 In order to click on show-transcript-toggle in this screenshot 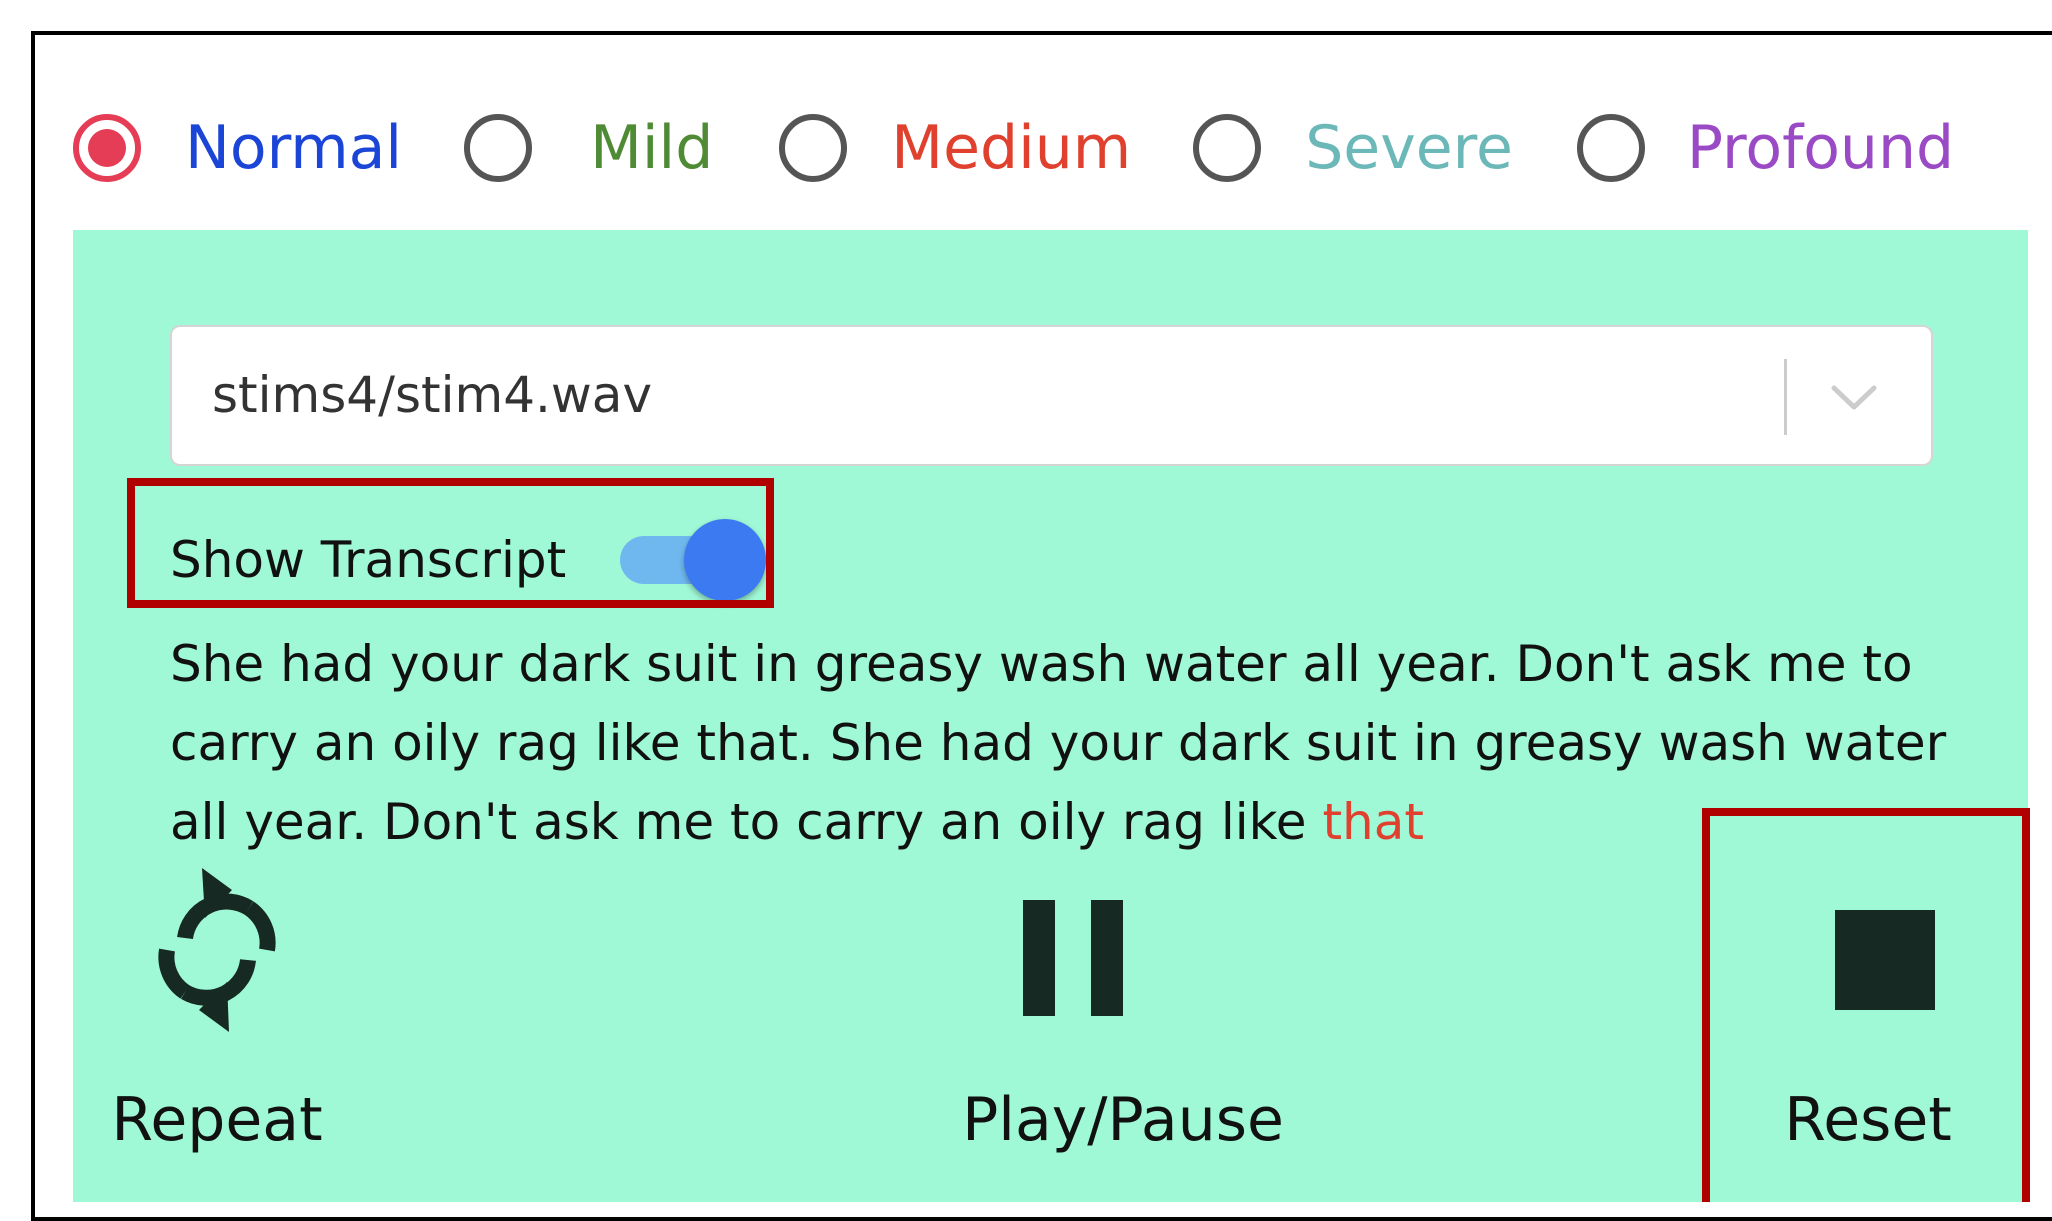, I will do `click(691, 560)`.